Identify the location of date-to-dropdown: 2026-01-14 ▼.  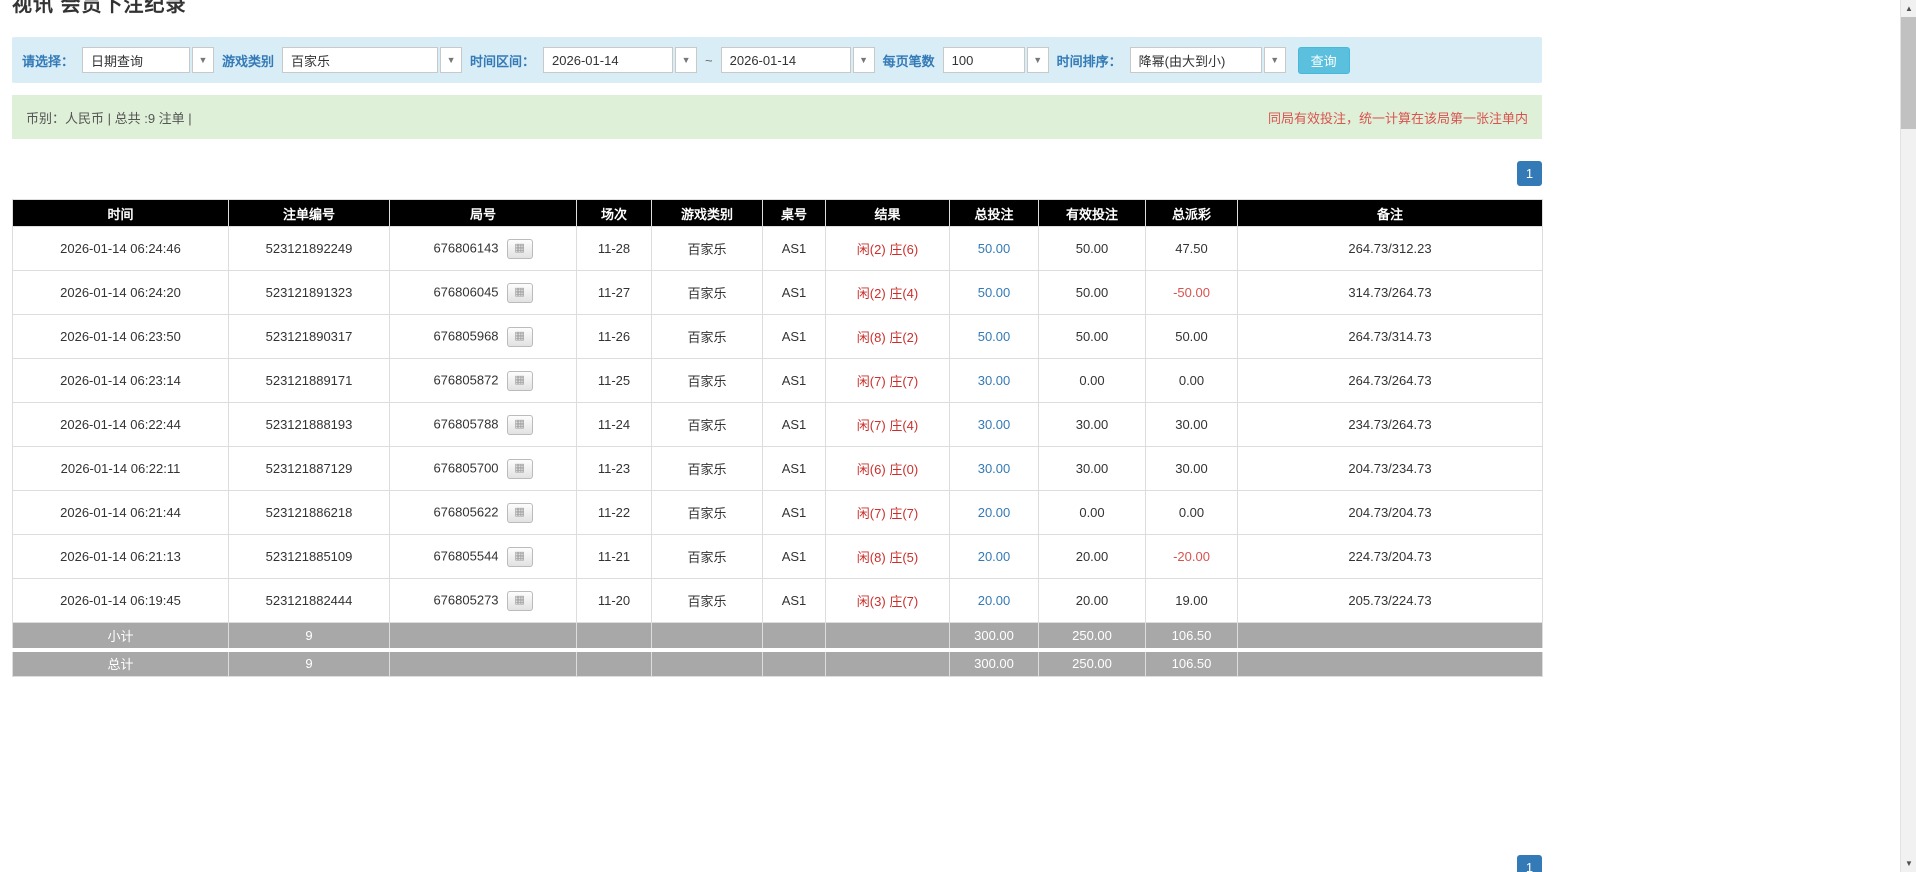
(797, 60).